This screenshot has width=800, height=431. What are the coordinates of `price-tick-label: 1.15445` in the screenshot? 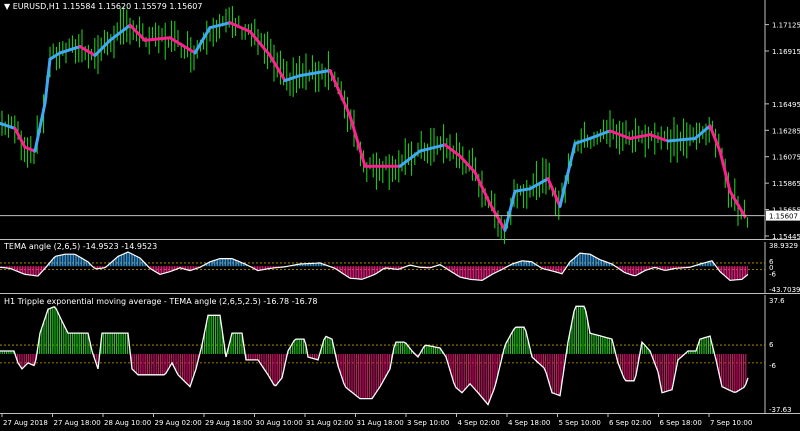 It's located at (786, 237).